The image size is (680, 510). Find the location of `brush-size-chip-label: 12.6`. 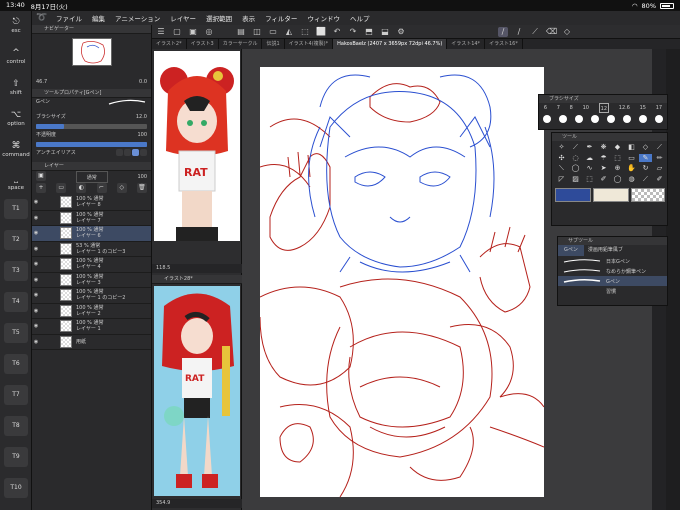

brush-size-chip-label: 12.6 is located at coordinates (624, 108).